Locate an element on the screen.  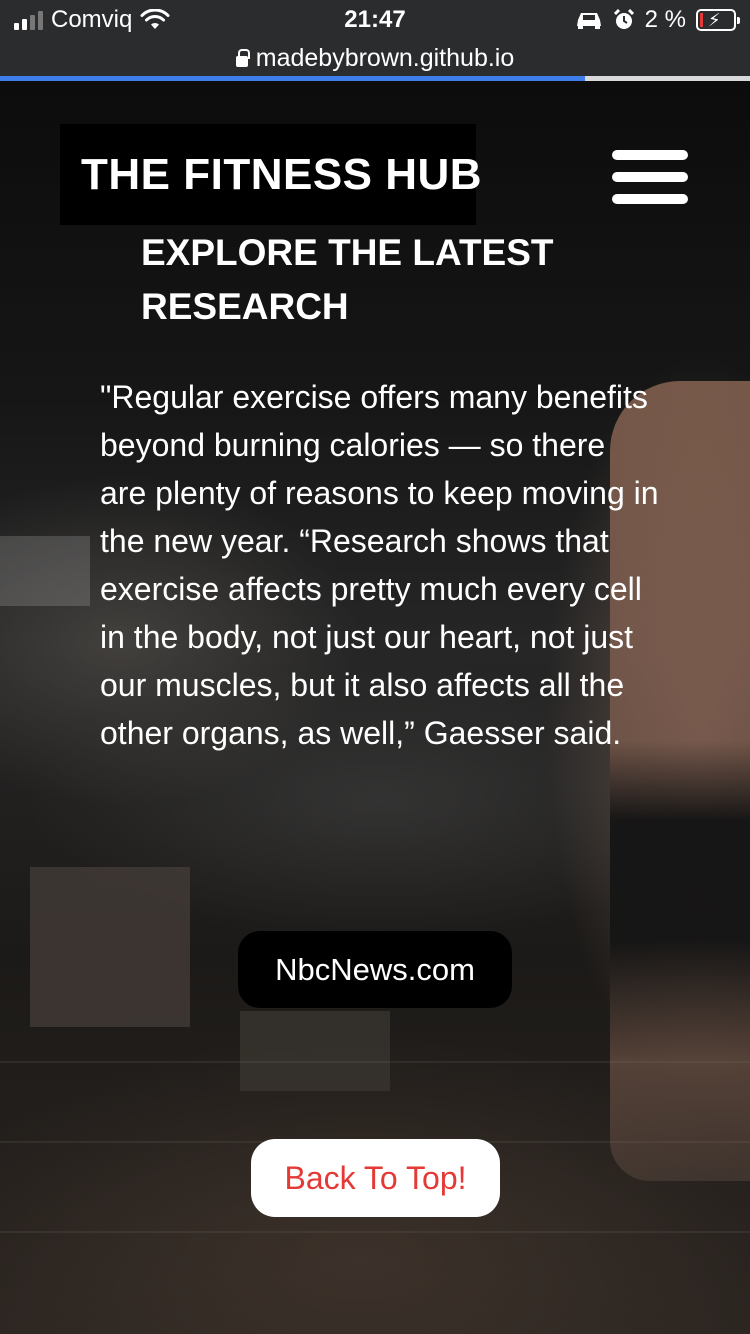
site-logo: THE FITNESS HUB is located at coordinates (271, 174).